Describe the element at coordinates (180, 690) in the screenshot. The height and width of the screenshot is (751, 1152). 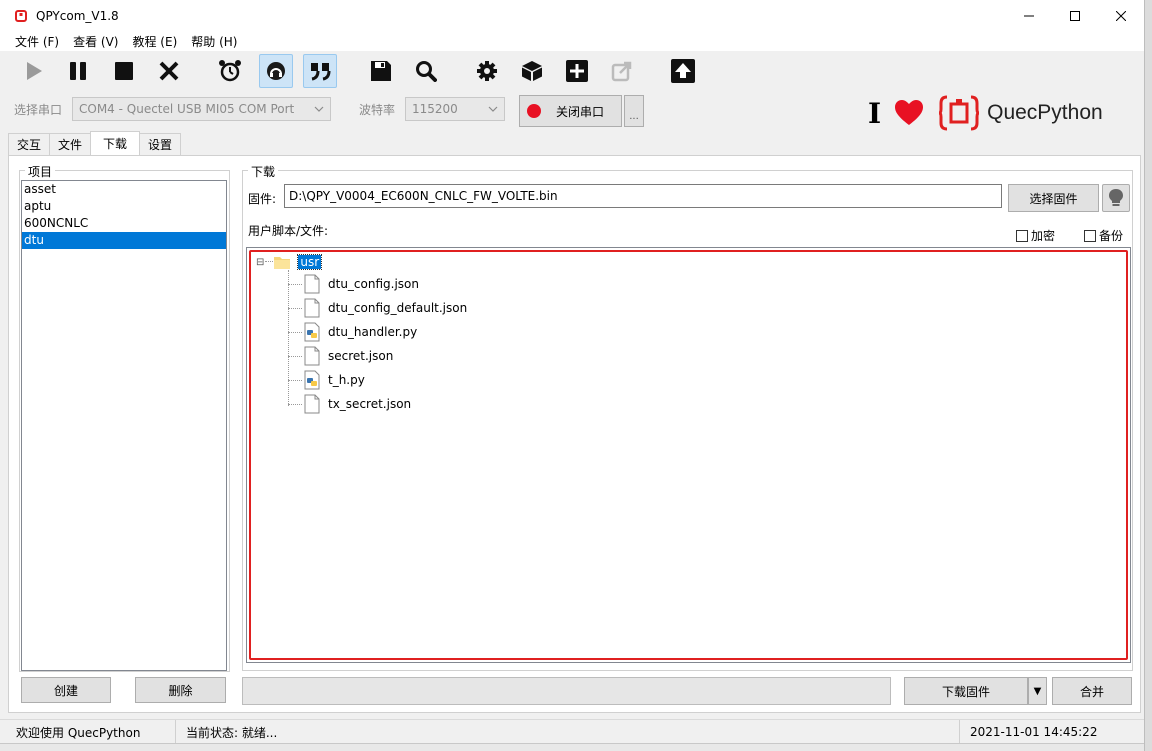
I see `delete-project-button: 删除` at that location.